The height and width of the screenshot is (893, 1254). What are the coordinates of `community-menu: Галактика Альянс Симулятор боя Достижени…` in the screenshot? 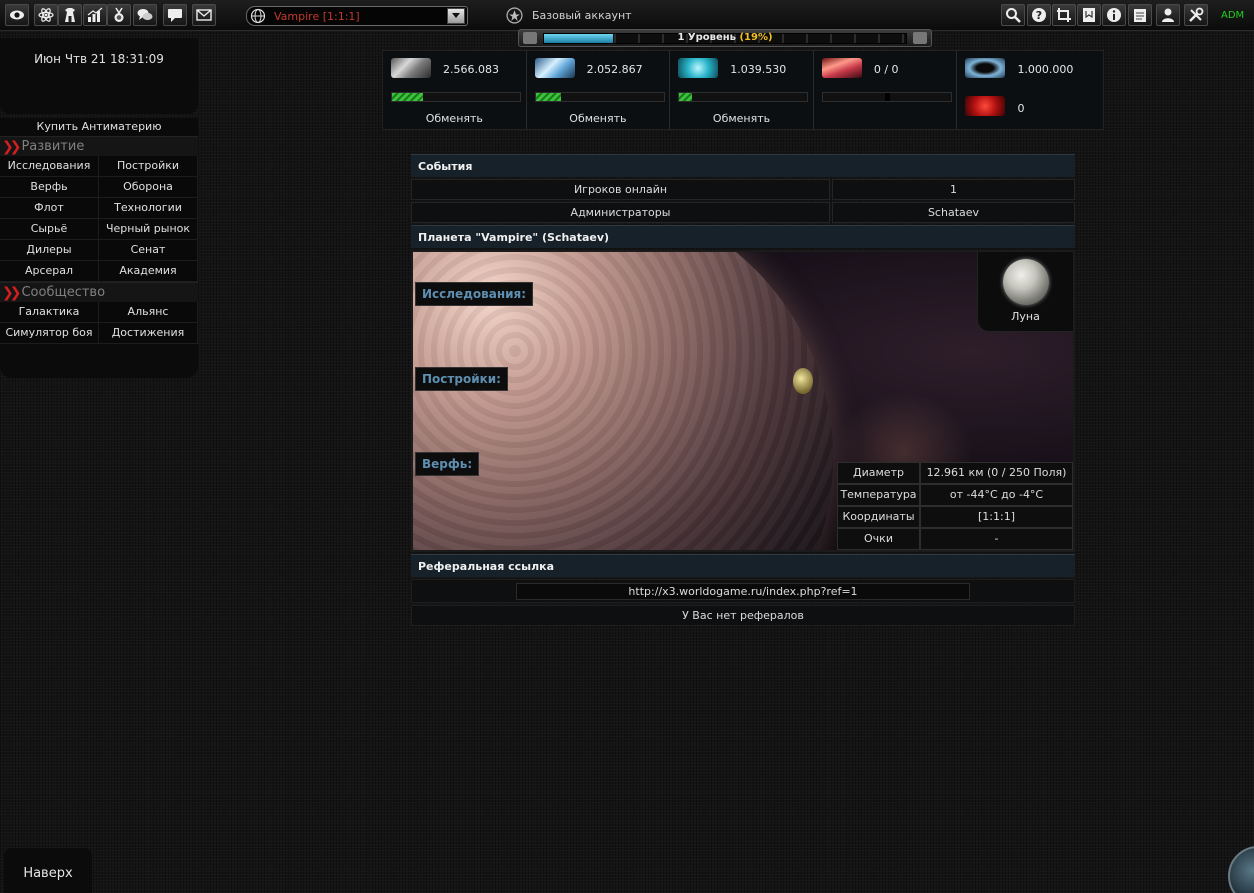 It's located at (99, 323).